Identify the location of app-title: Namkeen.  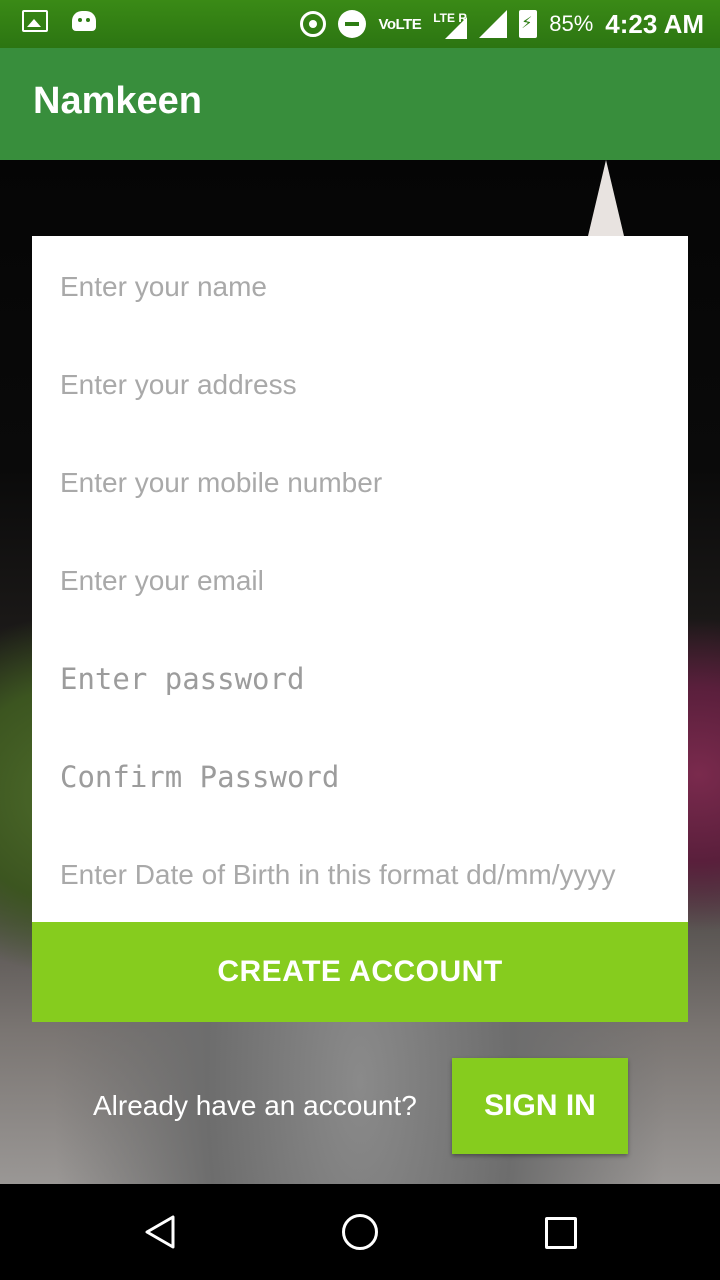
(117, 101).